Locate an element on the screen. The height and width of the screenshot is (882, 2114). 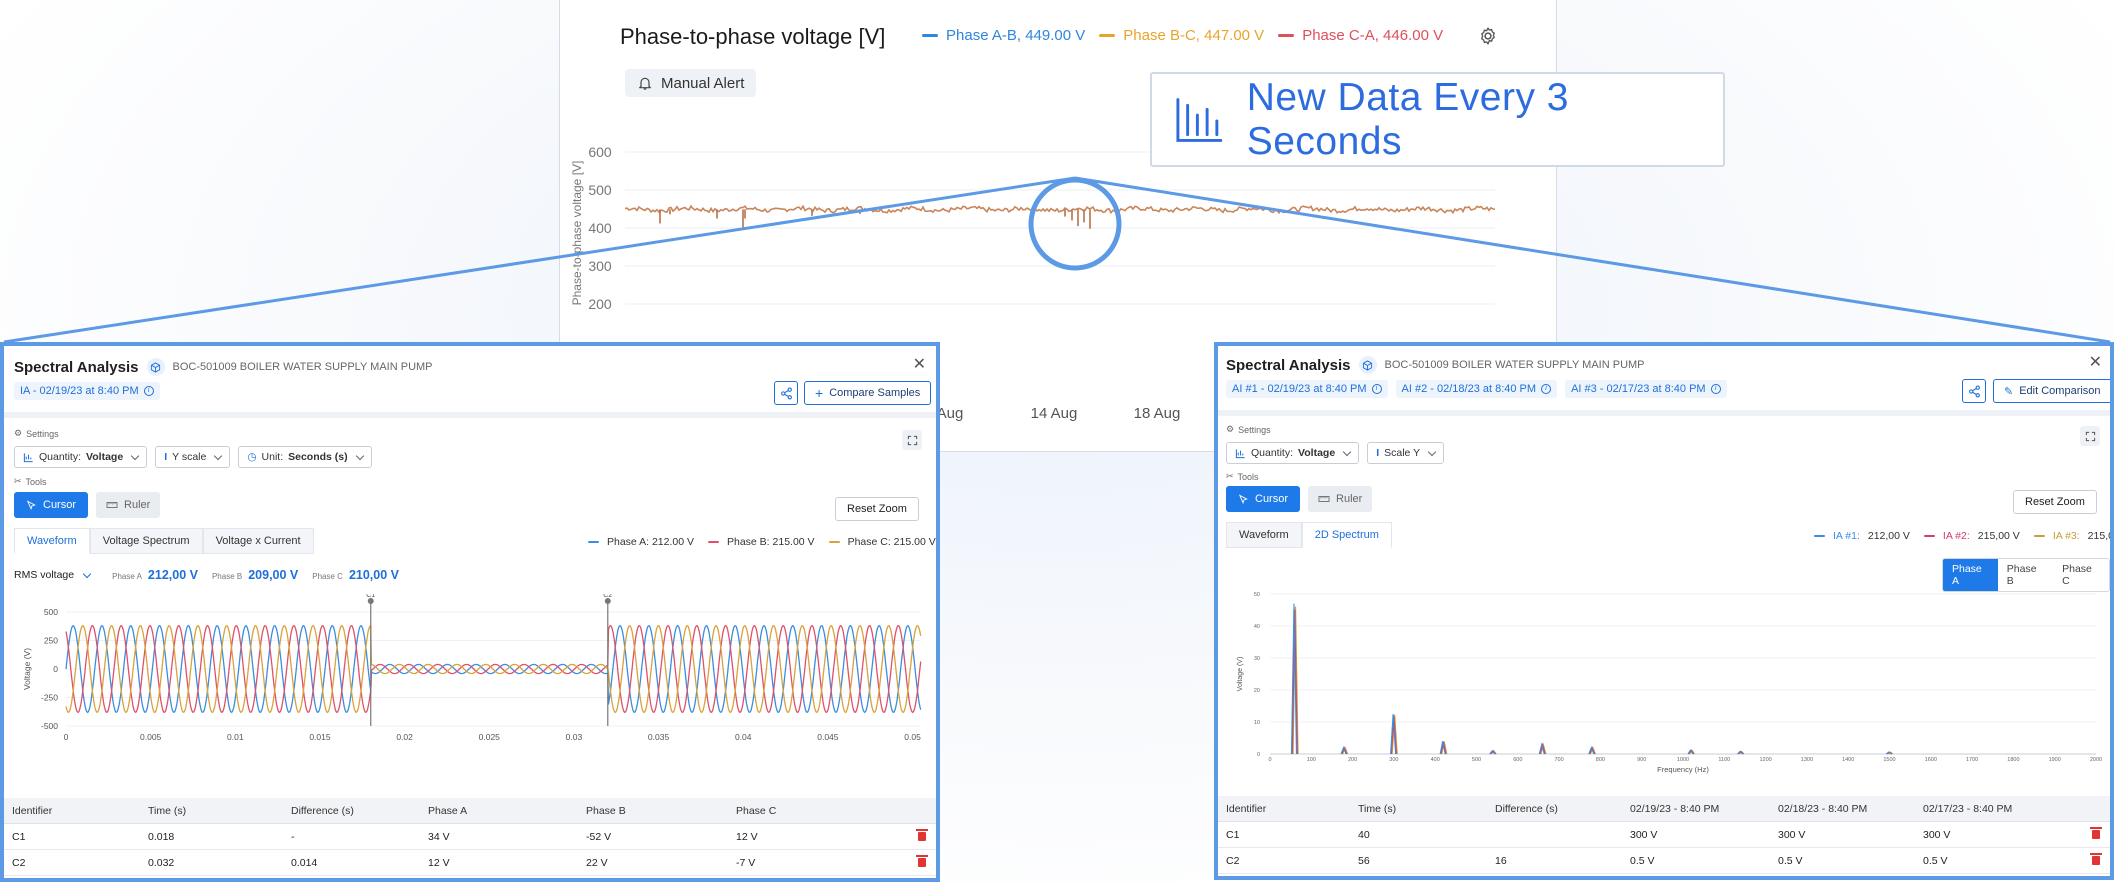
pencil-icon: ✎ is located at coordinates (2009, 391).